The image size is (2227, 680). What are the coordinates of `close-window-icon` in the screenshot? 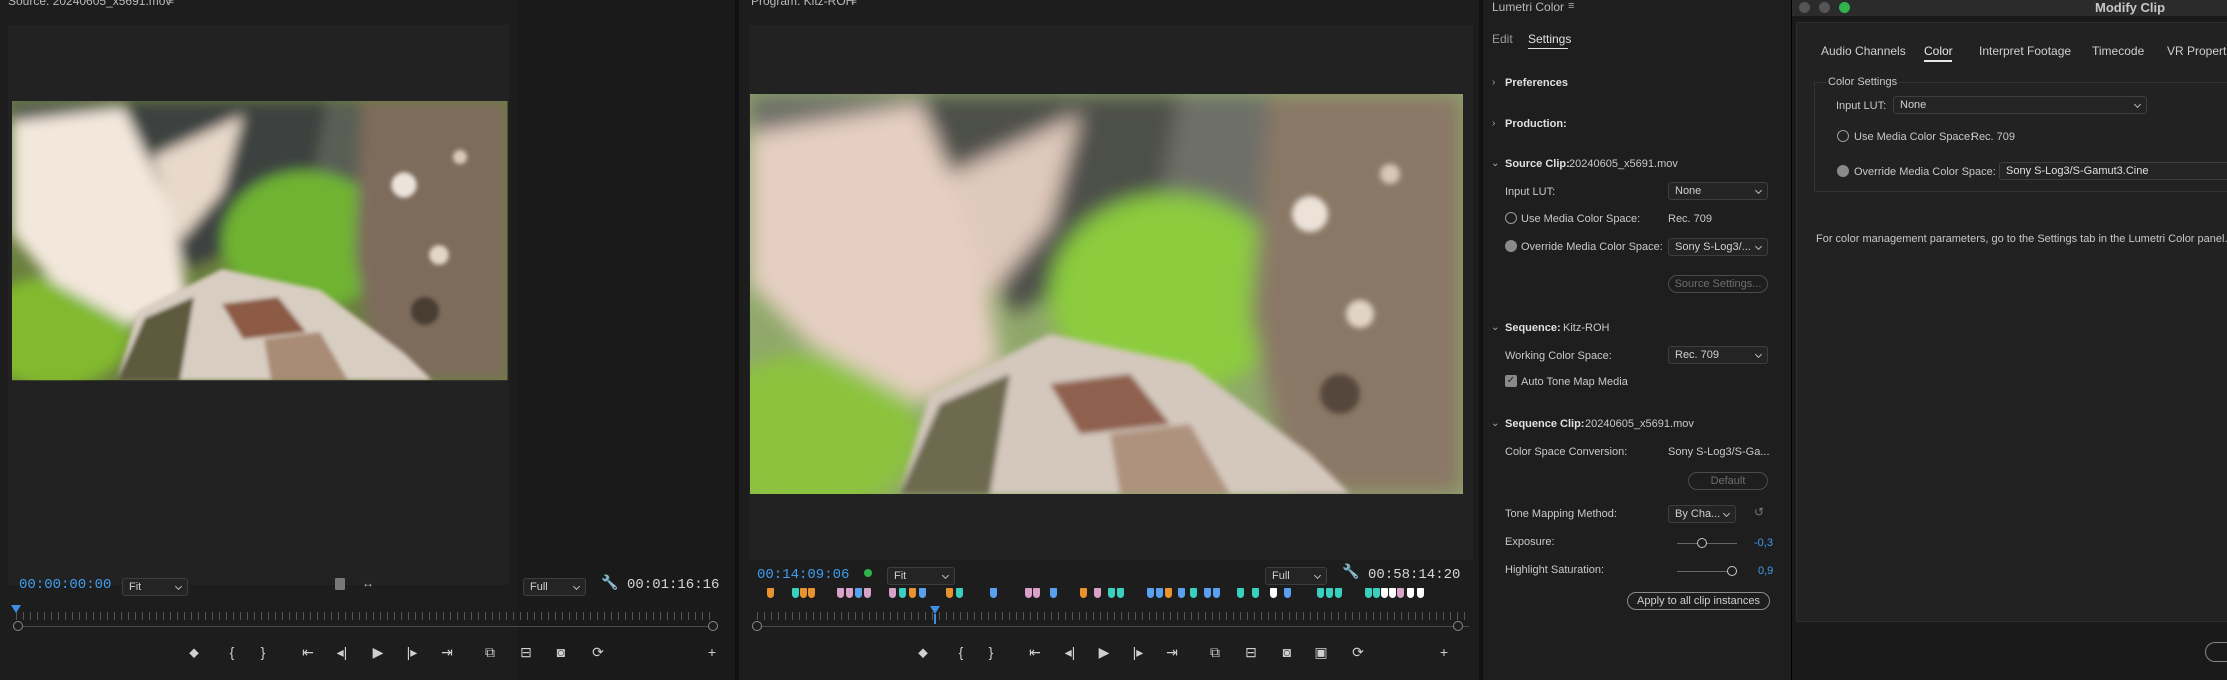 It's located at (1804, 7).